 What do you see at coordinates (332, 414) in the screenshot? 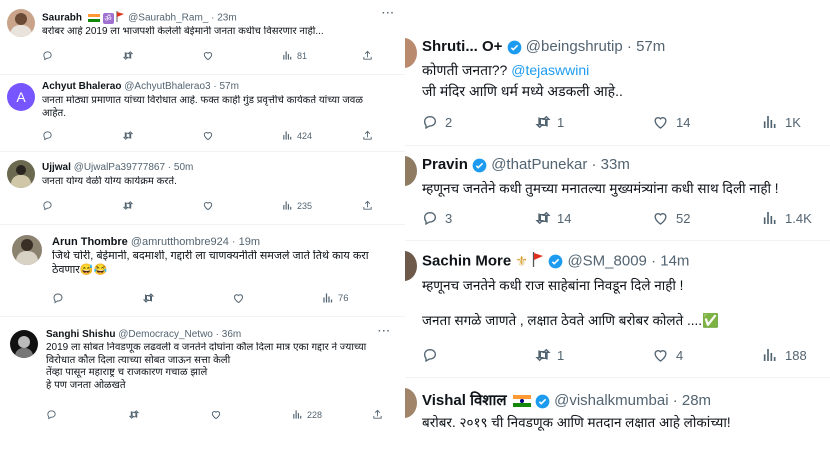
I see `views-button: 228` at bounding box center [332, 414].